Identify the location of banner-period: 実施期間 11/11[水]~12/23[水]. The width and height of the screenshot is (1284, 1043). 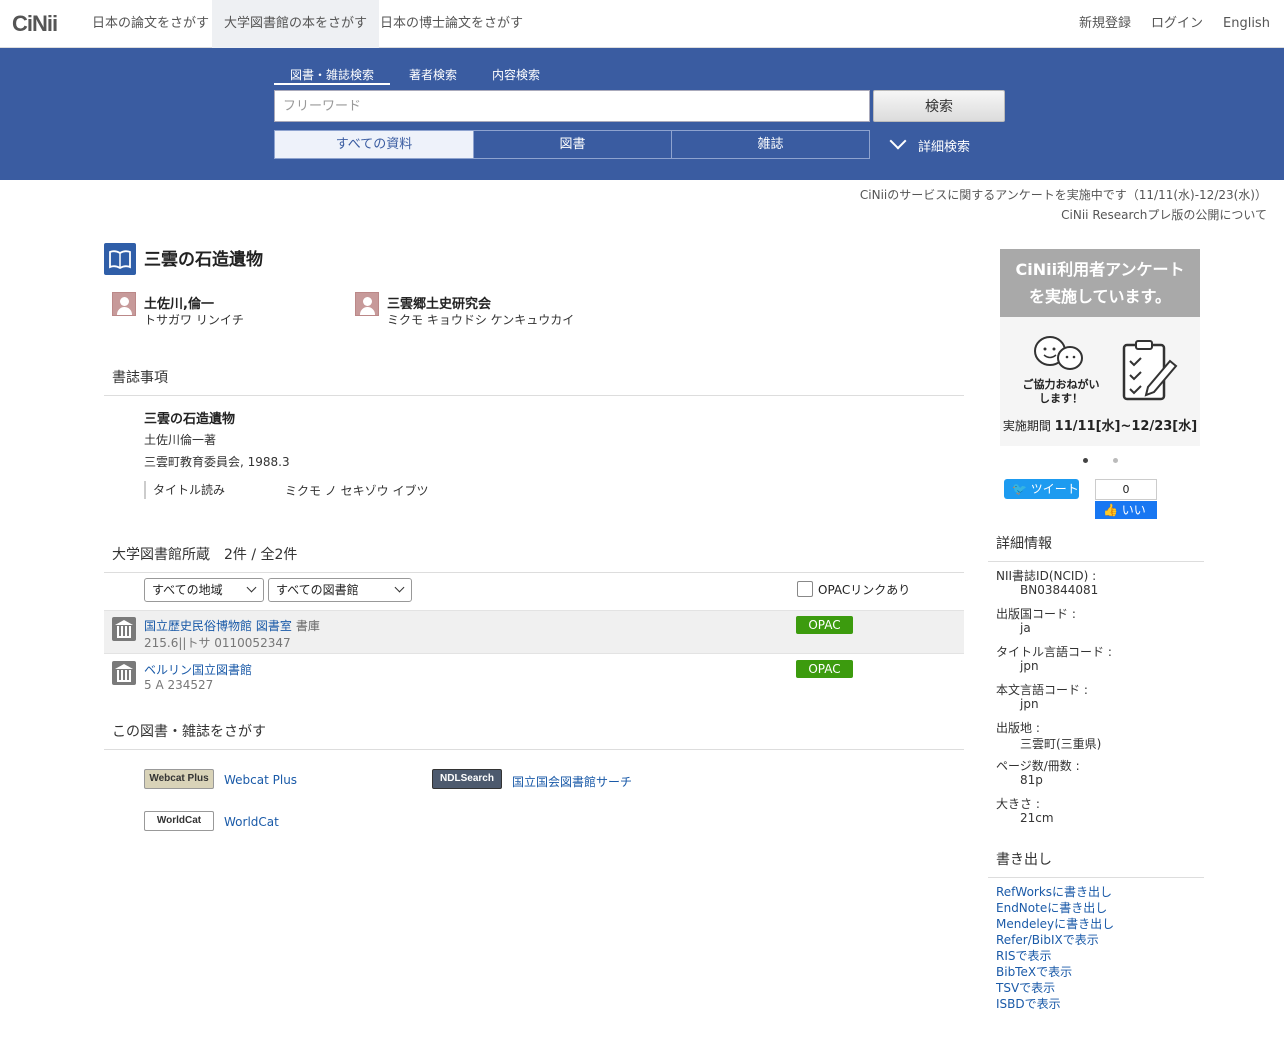
(1100, 424).